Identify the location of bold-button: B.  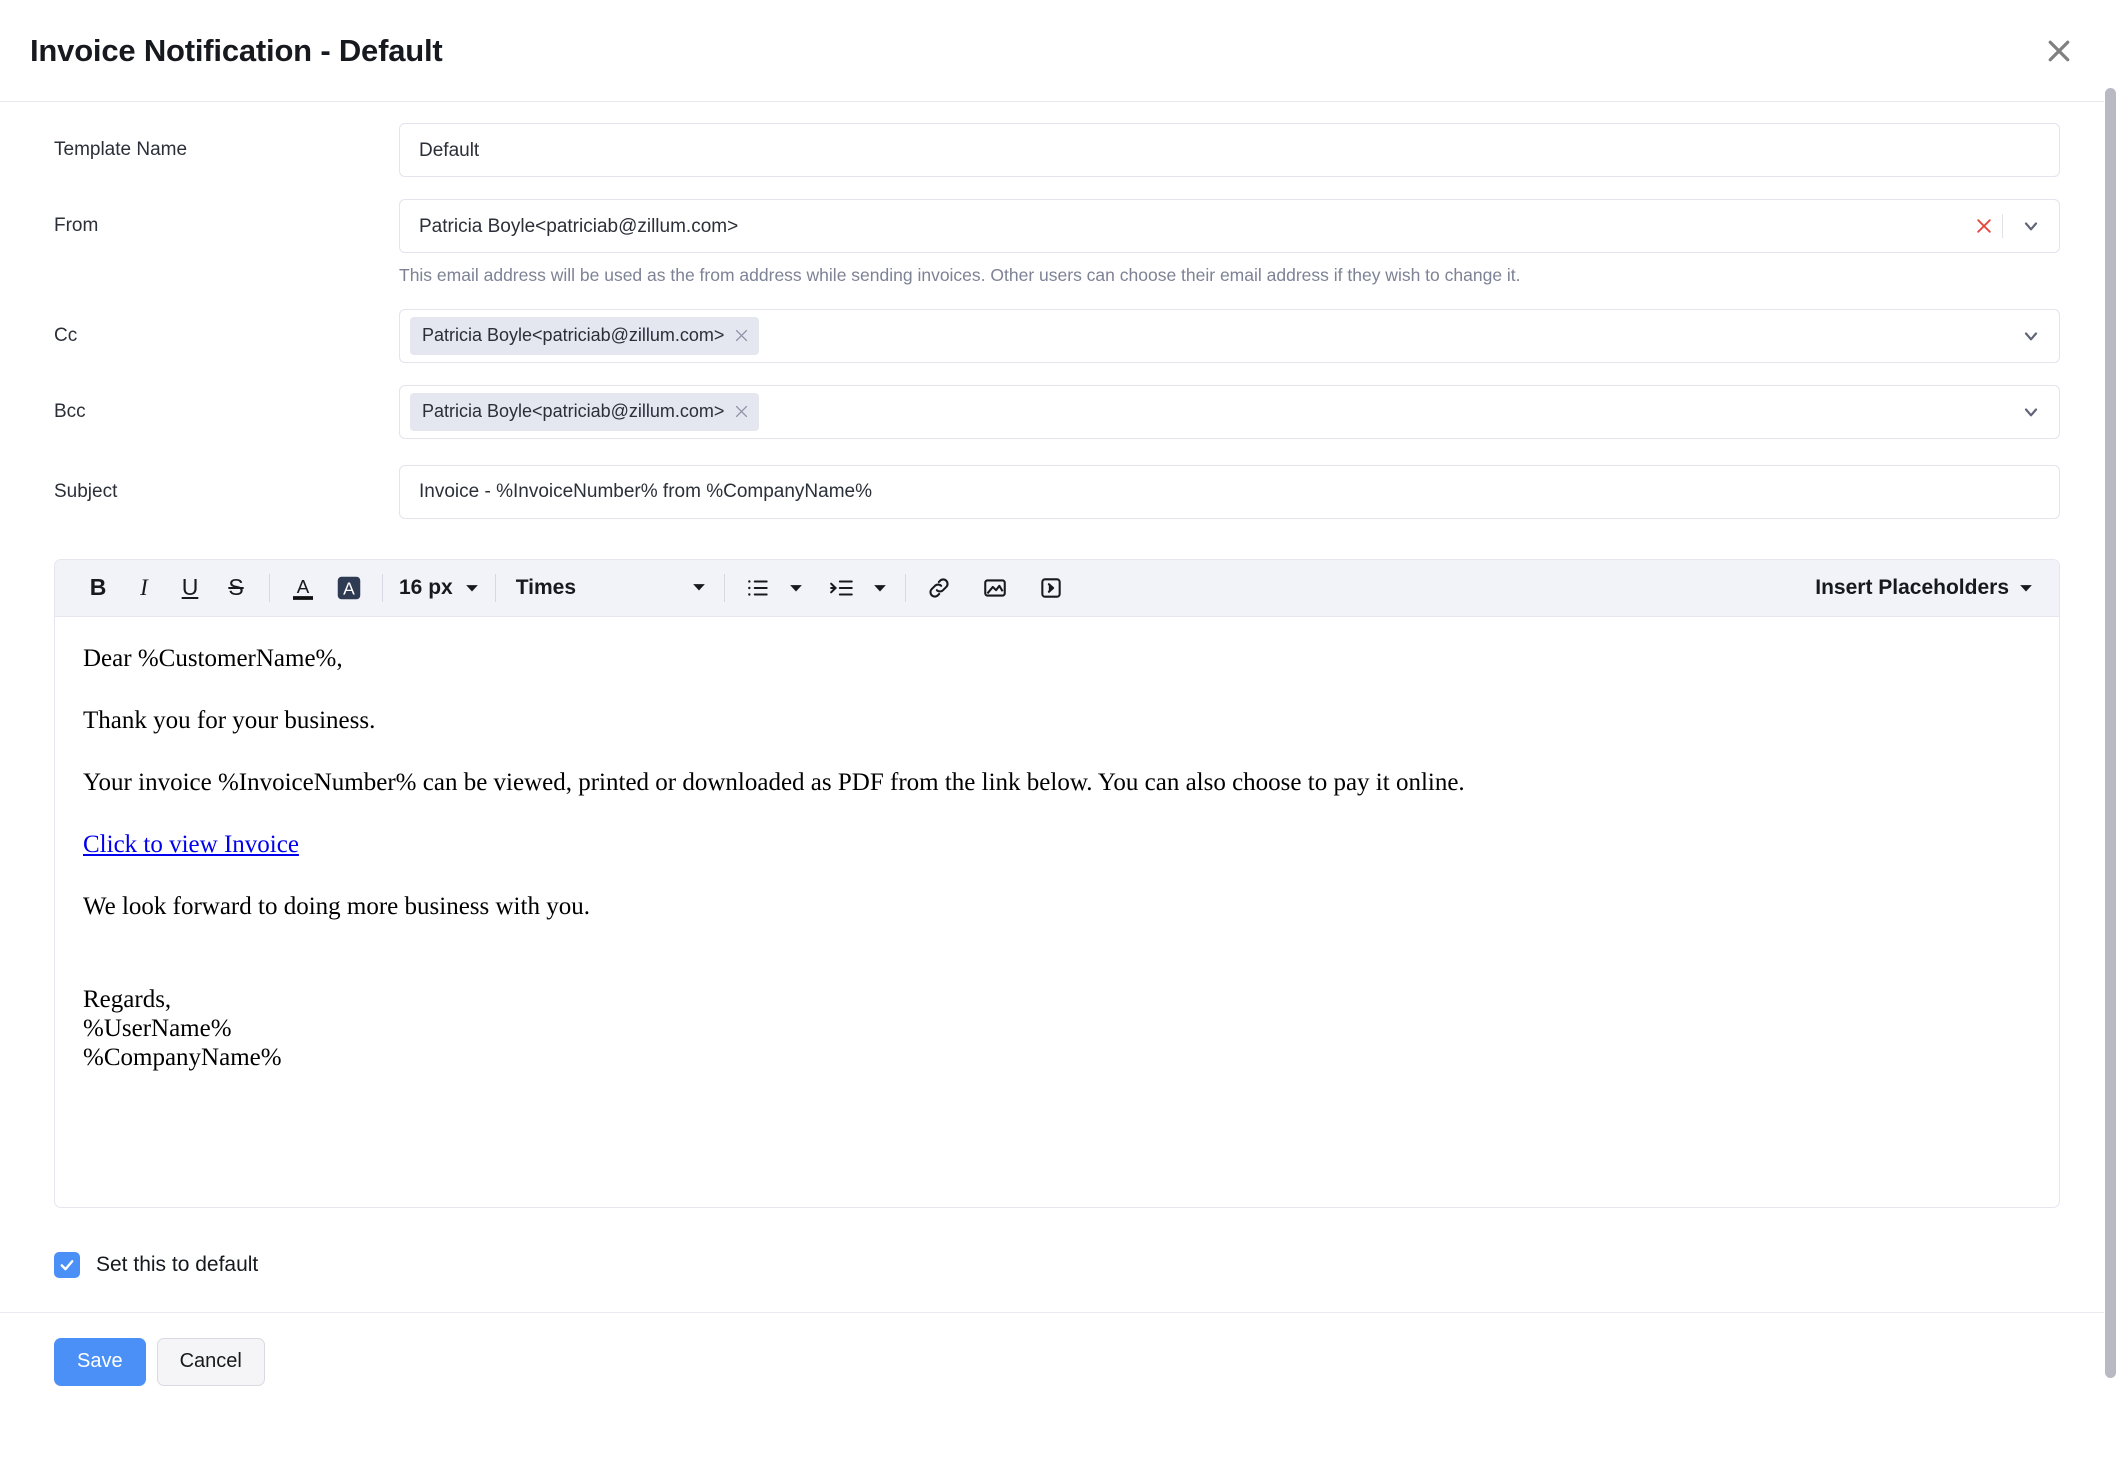
(98, 588).